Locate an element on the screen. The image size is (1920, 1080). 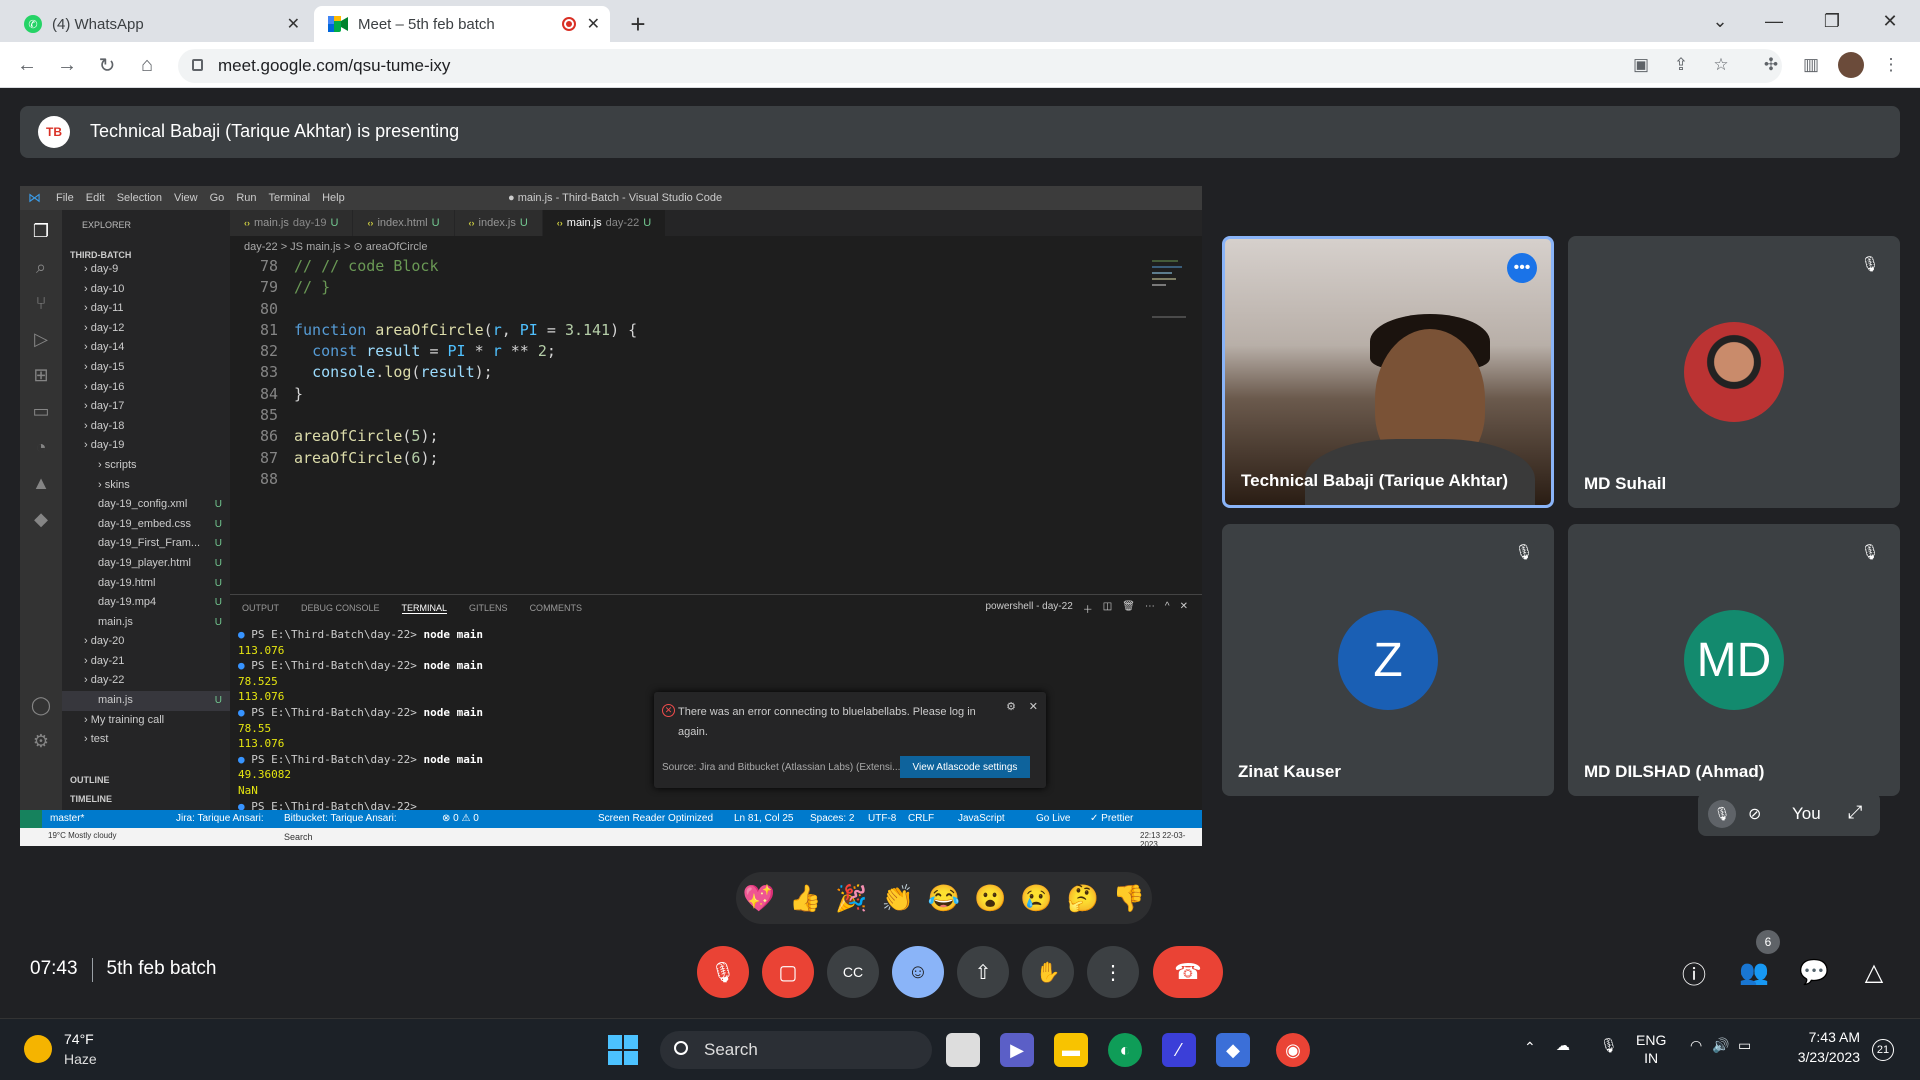
battery-icon: ▭ is located at coordinates (1744, 1045).